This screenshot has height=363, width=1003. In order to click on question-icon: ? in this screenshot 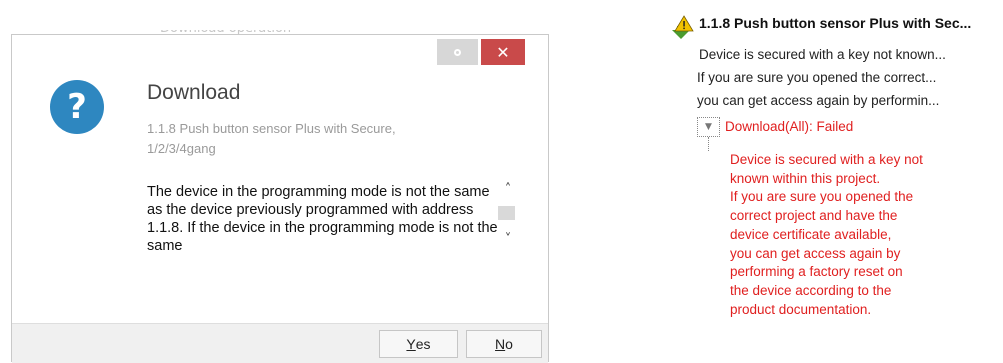, I will do `click(77, 107)`.